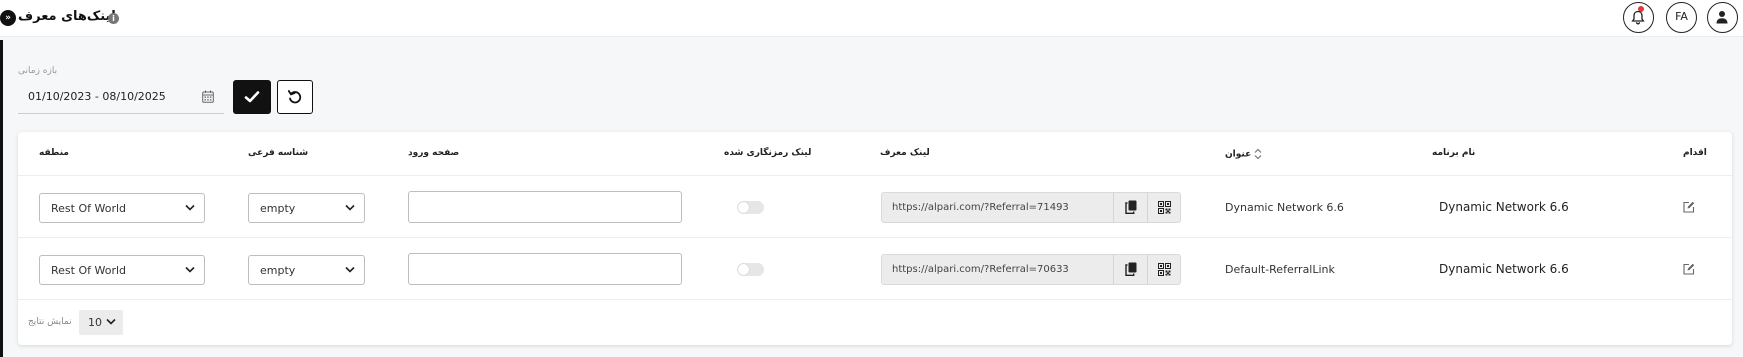  What do you see at coordinates (1, 198) in the screenshot?
I see `left-accent-line` at bounding box center [1, 198].